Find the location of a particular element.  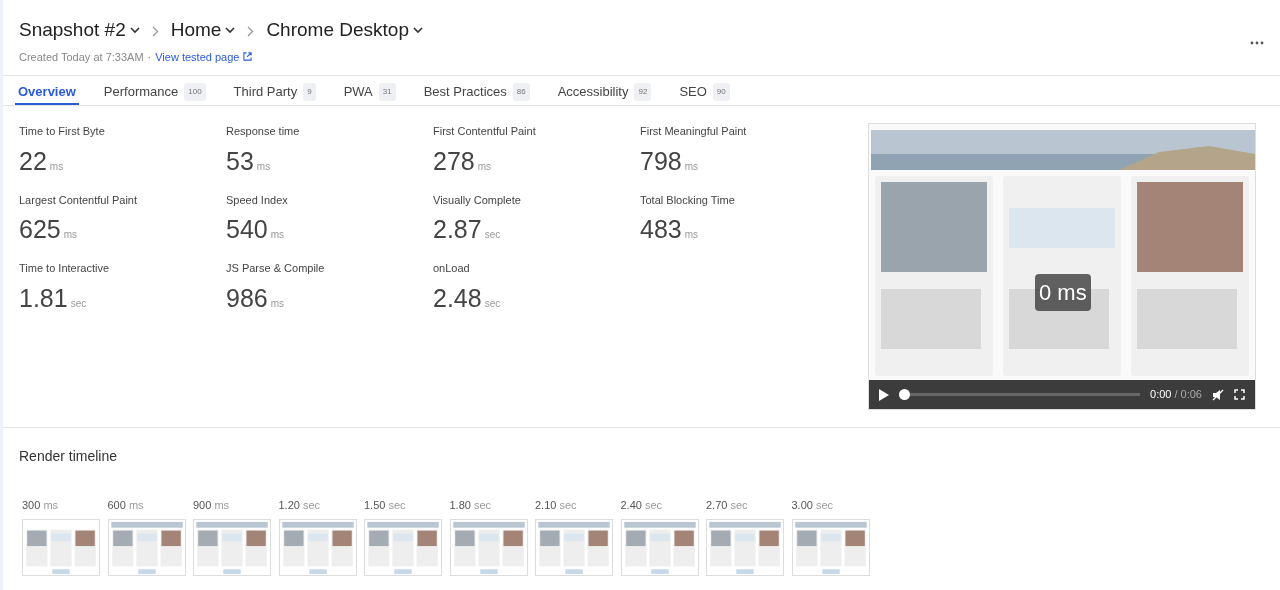

play-icon is located at coordinates (884, 394).